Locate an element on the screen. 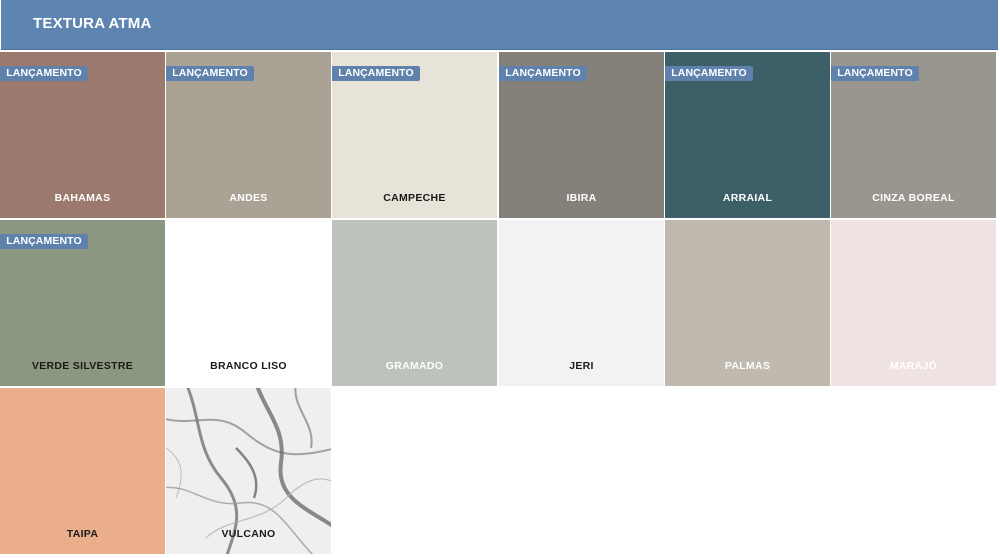 This screenshot has height=558, width=1000. swatch-gramado: GRAMADO is located at coordinates (414, 303).